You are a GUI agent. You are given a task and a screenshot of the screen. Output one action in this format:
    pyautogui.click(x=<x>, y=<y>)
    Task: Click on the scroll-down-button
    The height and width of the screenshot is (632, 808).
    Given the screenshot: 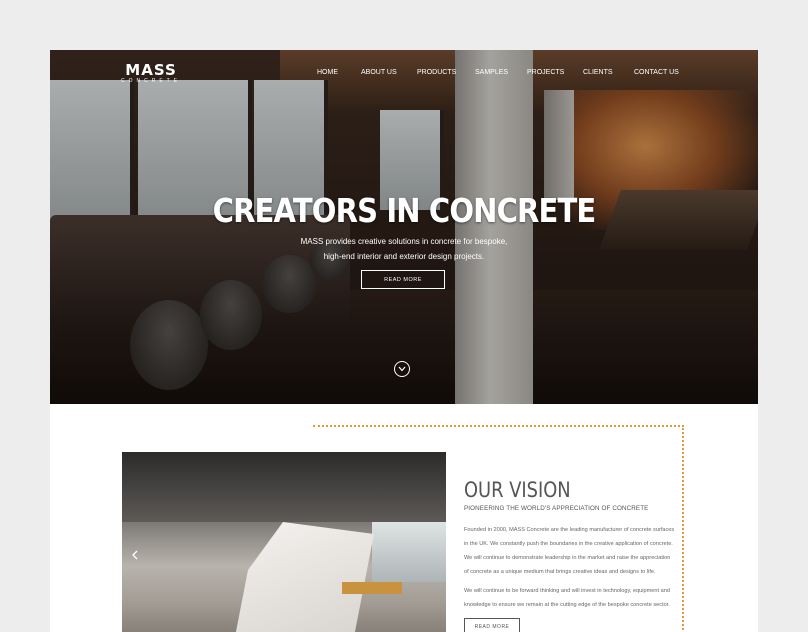 What is the action you would take?
    pyautogui.click(x=402, y=369)
    